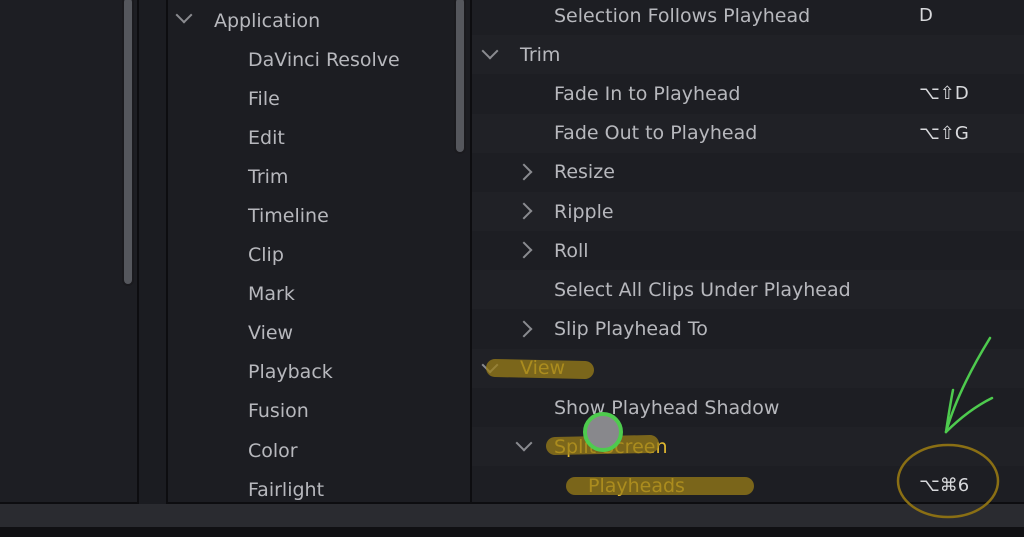 The width and height of the screenshot is (1024, 537). I want to click on command-row: Split Screen, so click(747, 446).